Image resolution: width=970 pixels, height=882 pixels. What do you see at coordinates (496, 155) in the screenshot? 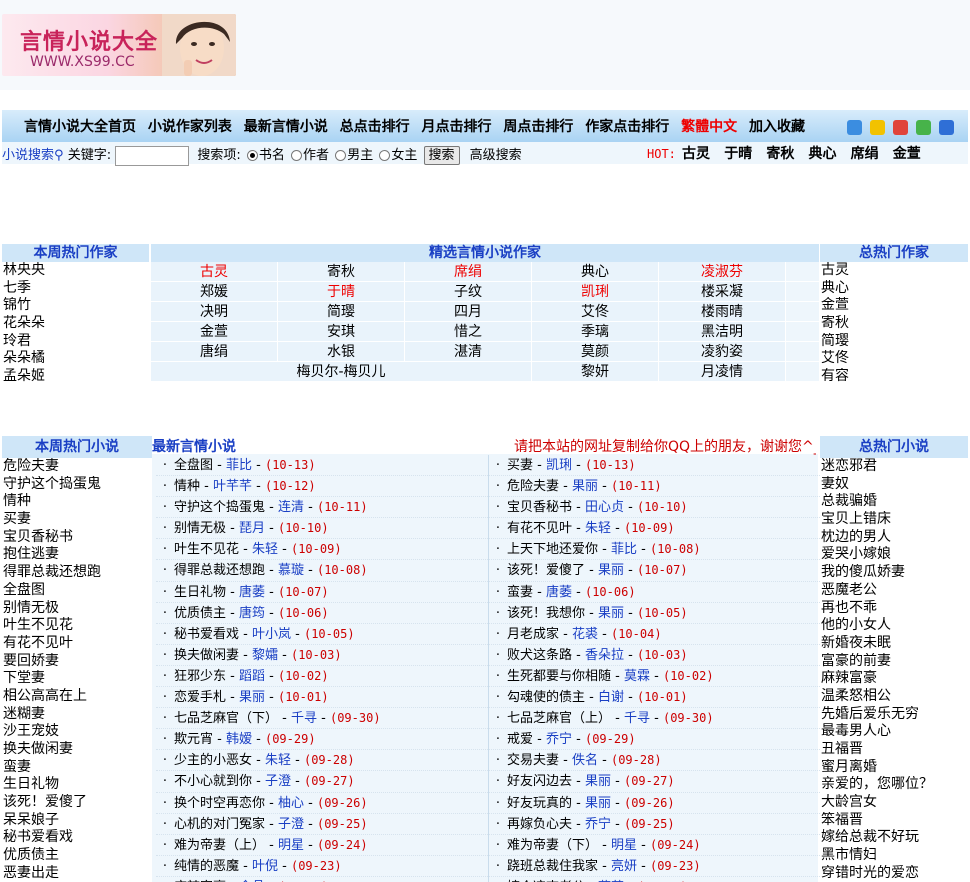
I see `advanced-search-link: 高级搜索` at bounding box center [496, 155].